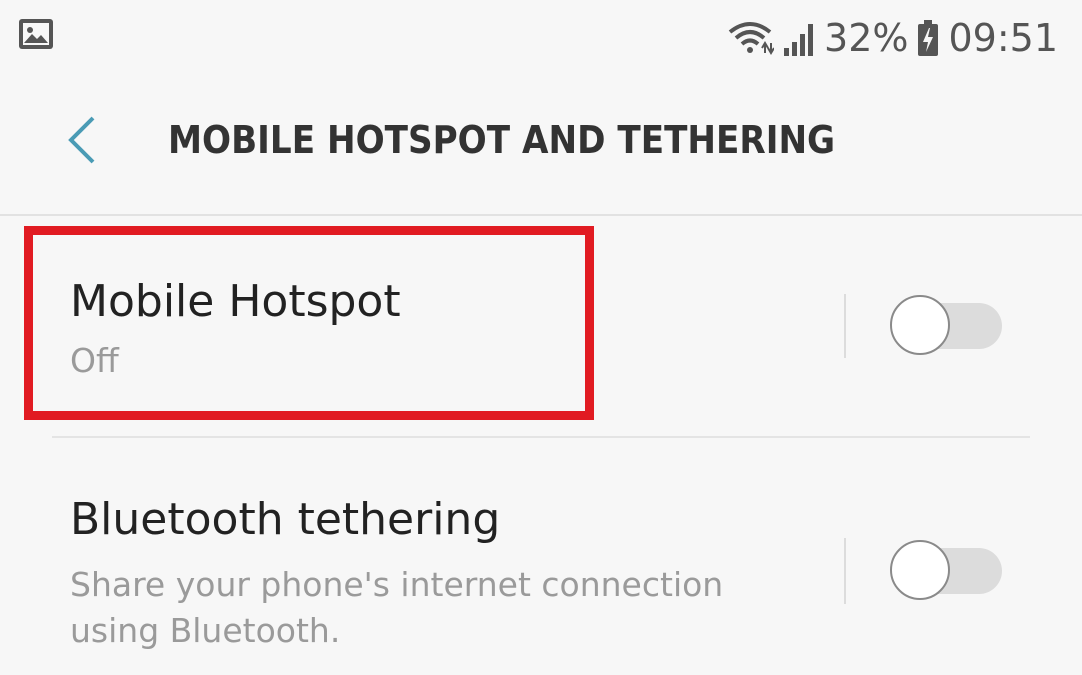 The image size is (1082, 675). What do you see at coordinates (235, 301) in the screenshot?
I see `setting-title: Mobile Hotspot` at bounding box center [235, 301].